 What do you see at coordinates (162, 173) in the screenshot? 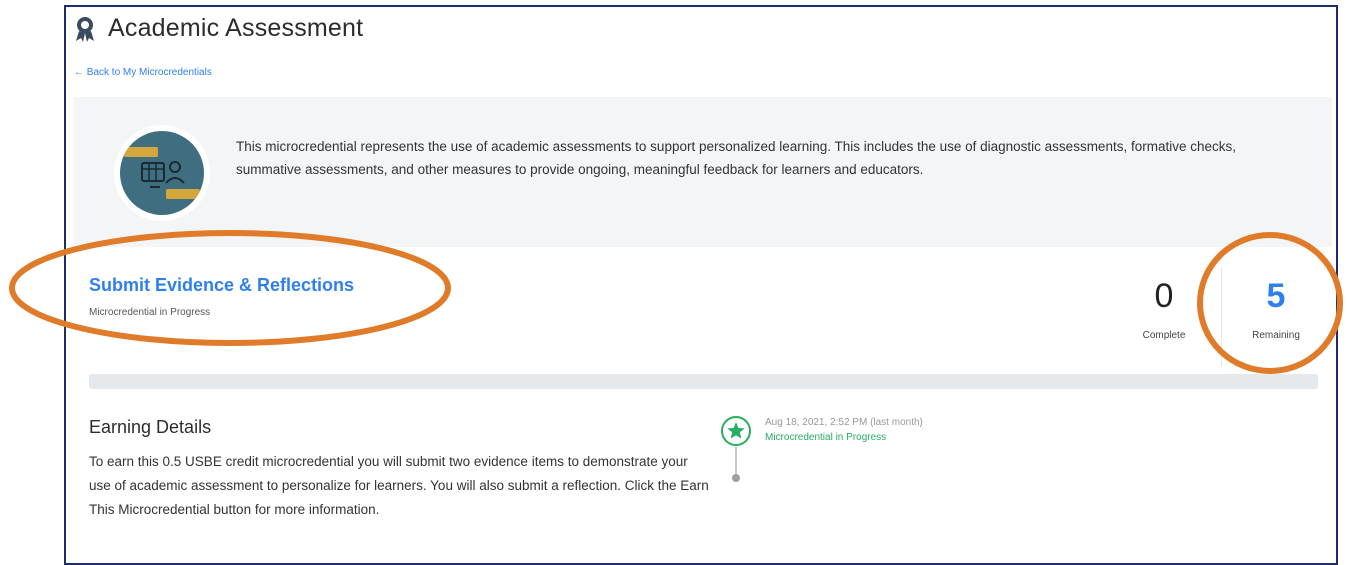
I see `microcredential-badge-icon` at bounding box center [162, 173].